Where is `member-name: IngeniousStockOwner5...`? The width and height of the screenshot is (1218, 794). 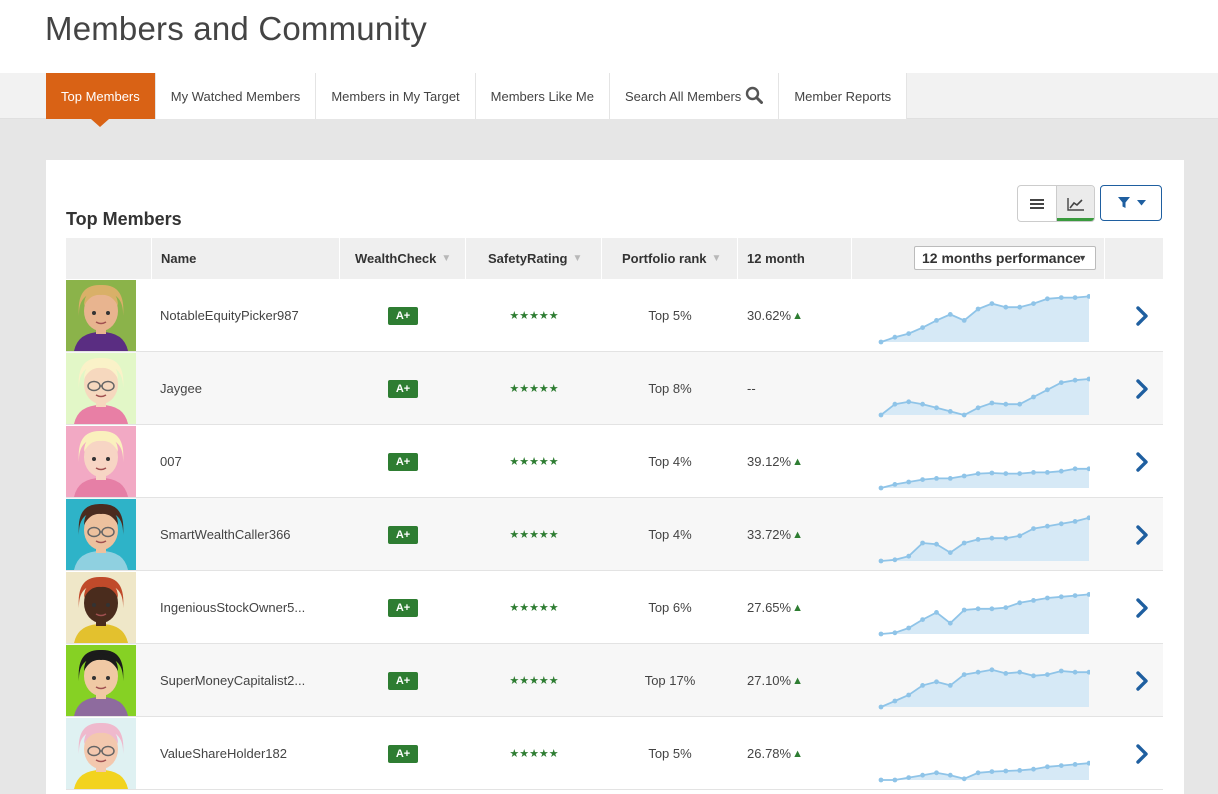
member-name: IngeniousStockOwner5... is located at coordinates (250, 607).